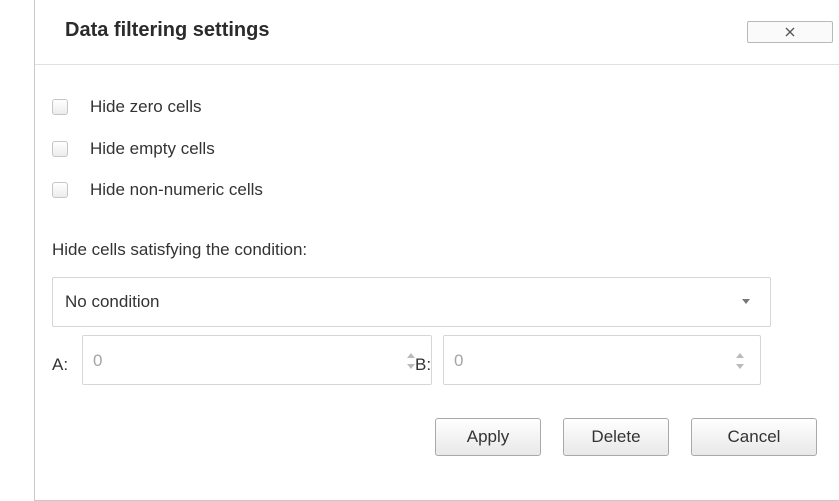 Image resolution: width=839 pixels, height=501 pixels. What do you see at coordinates (167, 30) in the screenshot?
I see `dialog-title: Data filtering settings` at bounding box center [167, 30].